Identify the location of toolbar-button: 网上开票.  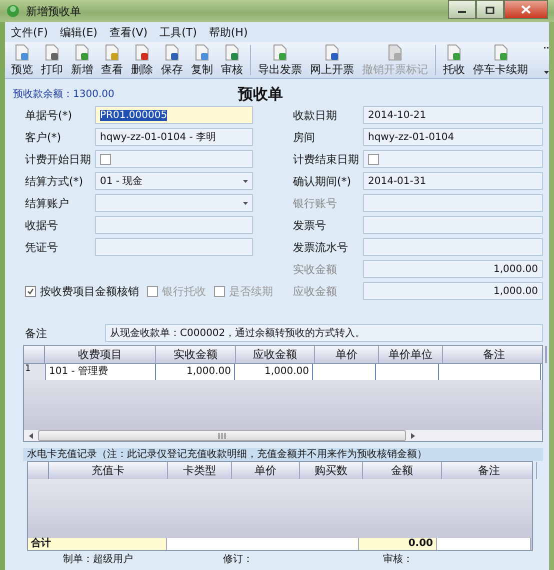
(332, 60).